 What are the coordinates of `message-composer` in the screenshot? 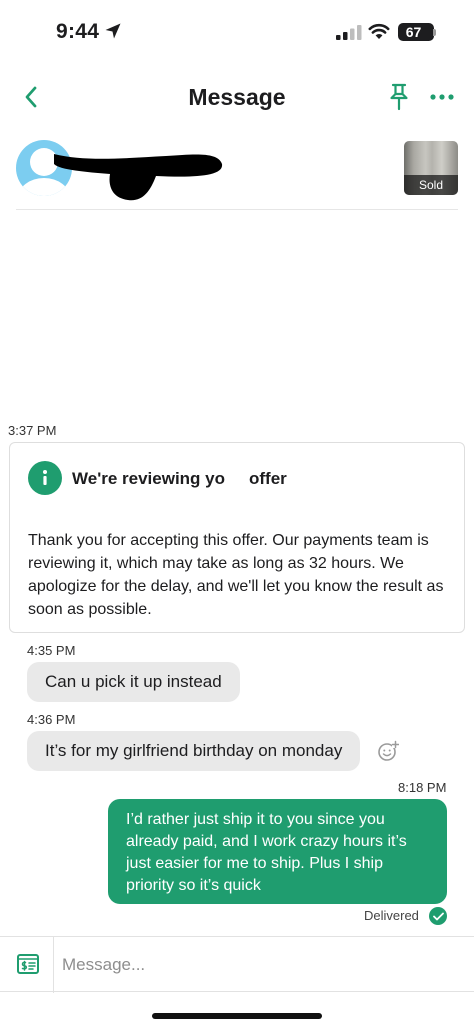 It's located at (237, 964).